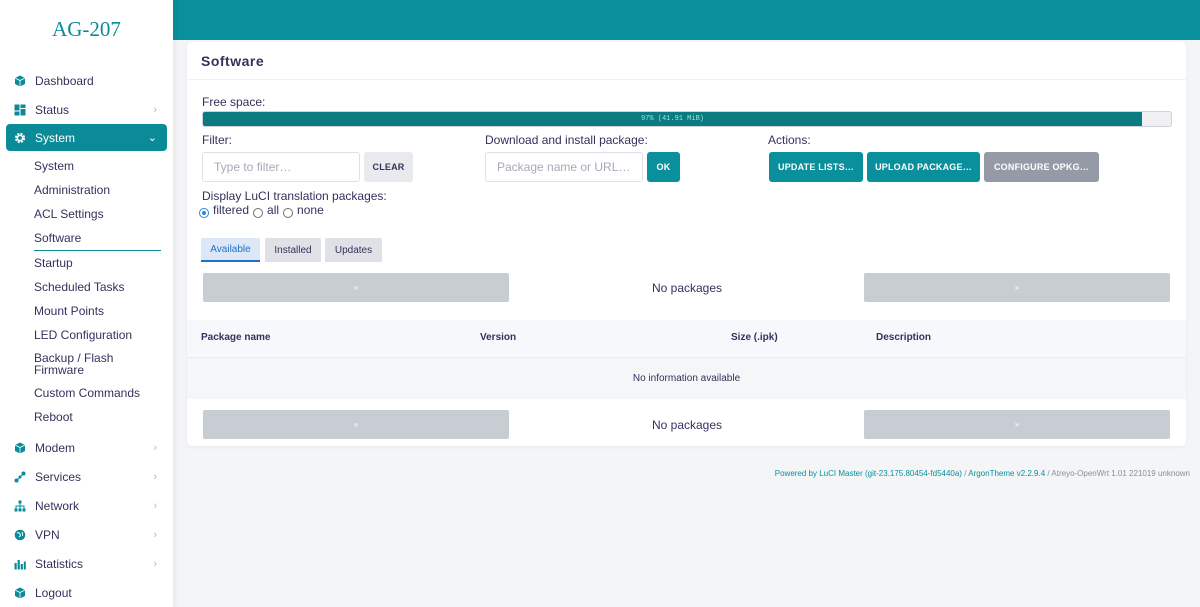  I want to click on submenu-item-startup: Startup, so click(86, 263).